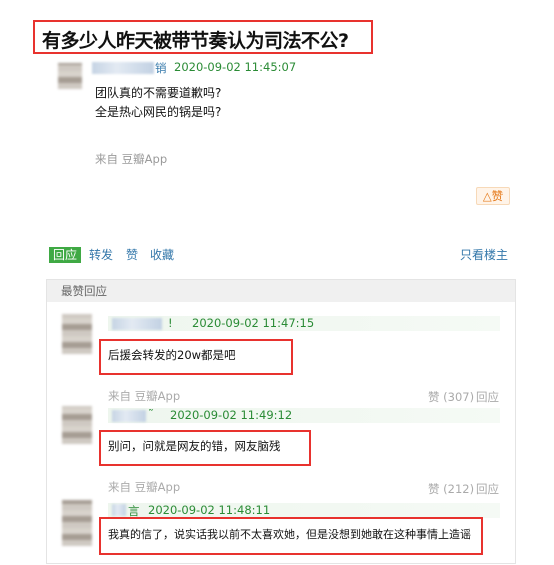  I want to click on reply-2-like-count: 赞 (212), so click(451, 489).